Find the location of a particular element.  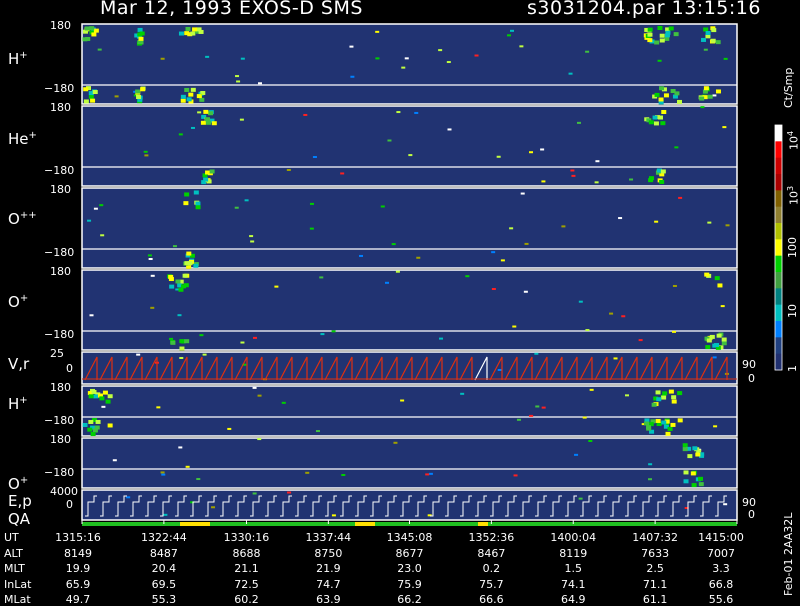

footer-row-value: 71.1 is located at coordinates (655, 584).